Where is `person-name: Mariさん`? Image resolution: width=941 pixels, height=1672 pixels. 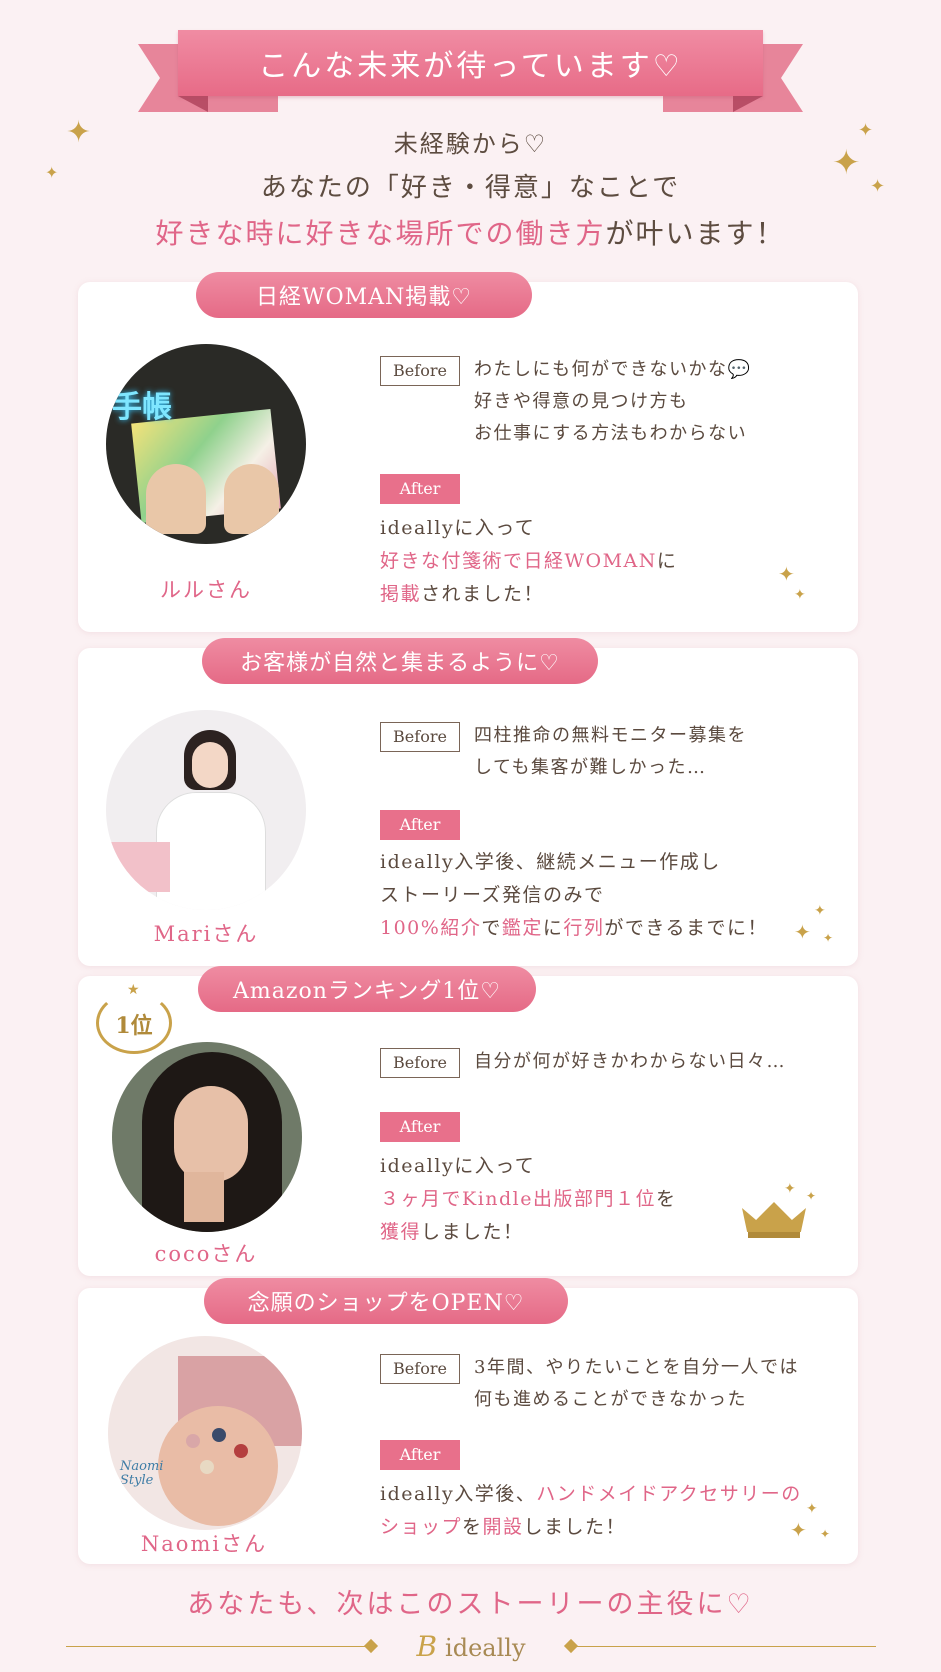 person-name: Mariさん is located at coordinates (206, 934).